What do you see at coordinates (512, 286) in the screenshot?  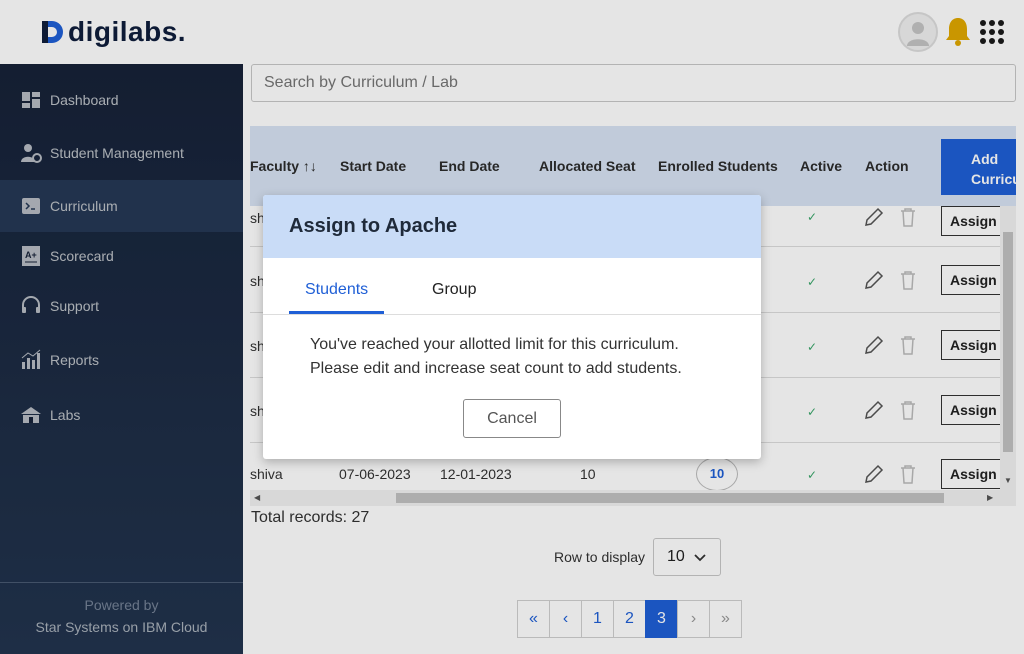 I see `modal-tabs: Students Group` at bounding box center [512, 286].